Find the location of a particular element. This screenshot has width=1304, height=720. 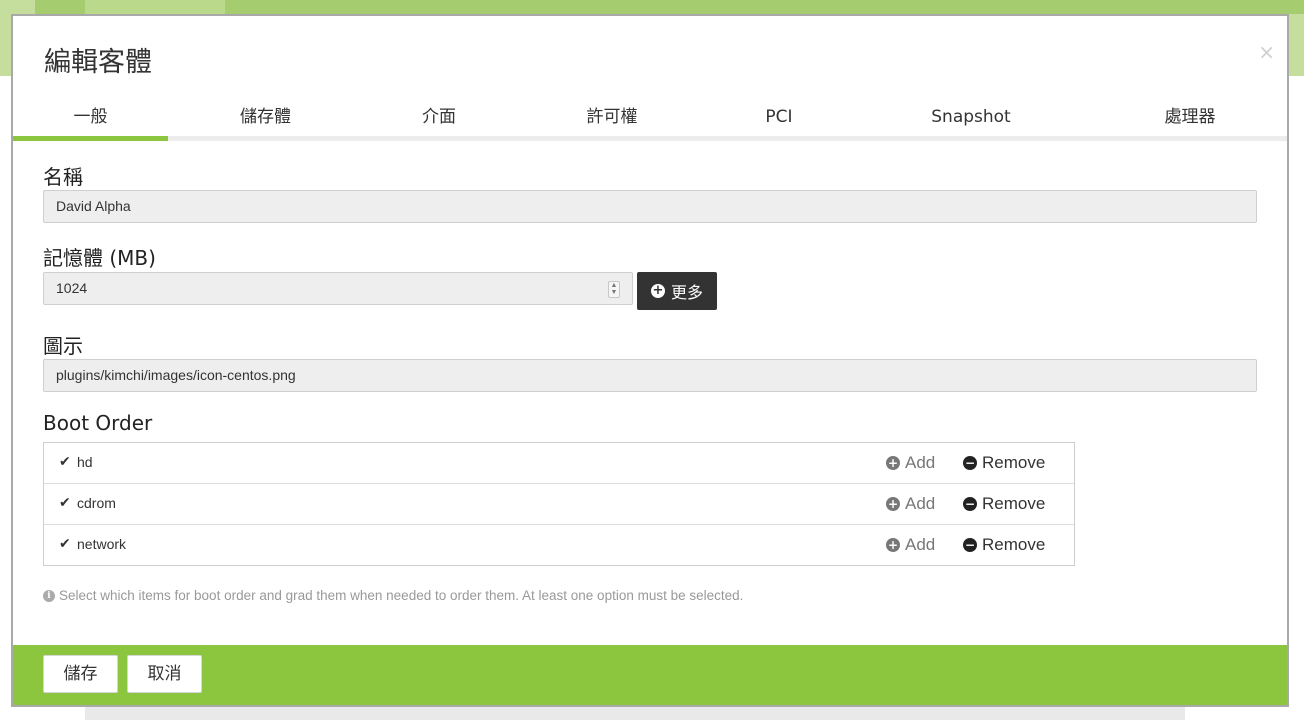

tab-permission: 許可權 is located at coordinates (612, 117).